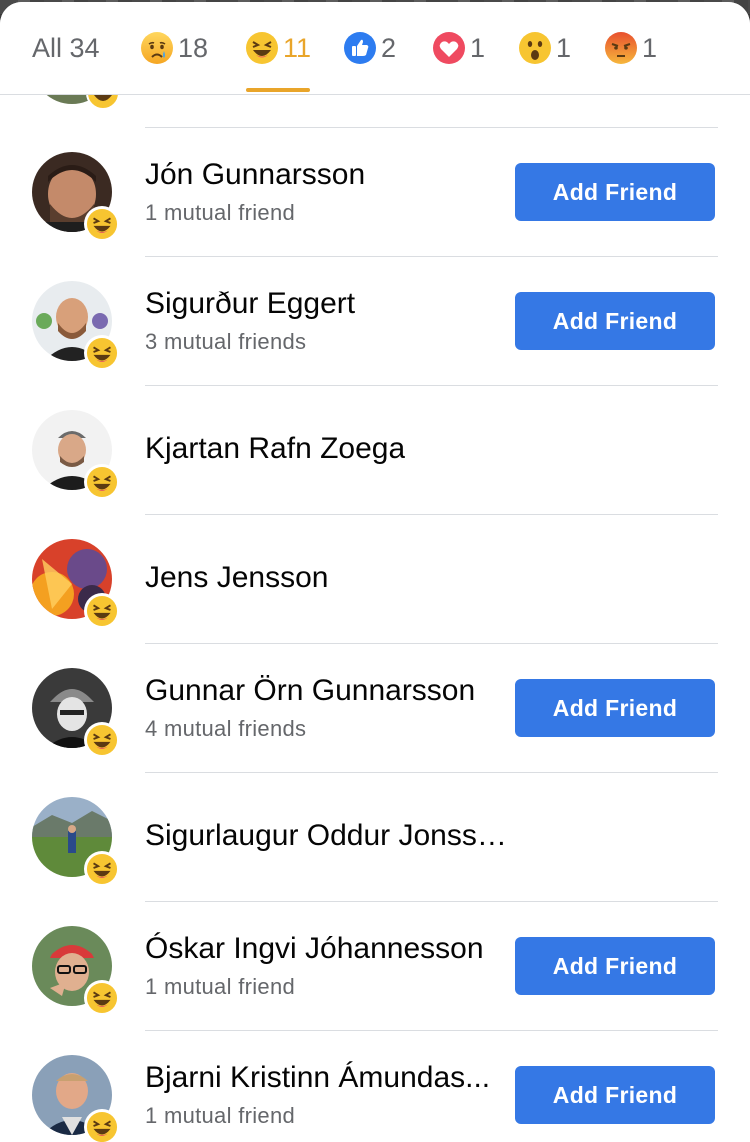 The width and height of the screenshot is (750, 1142). I want to click on tab-haha: 11, so click(278, 48).